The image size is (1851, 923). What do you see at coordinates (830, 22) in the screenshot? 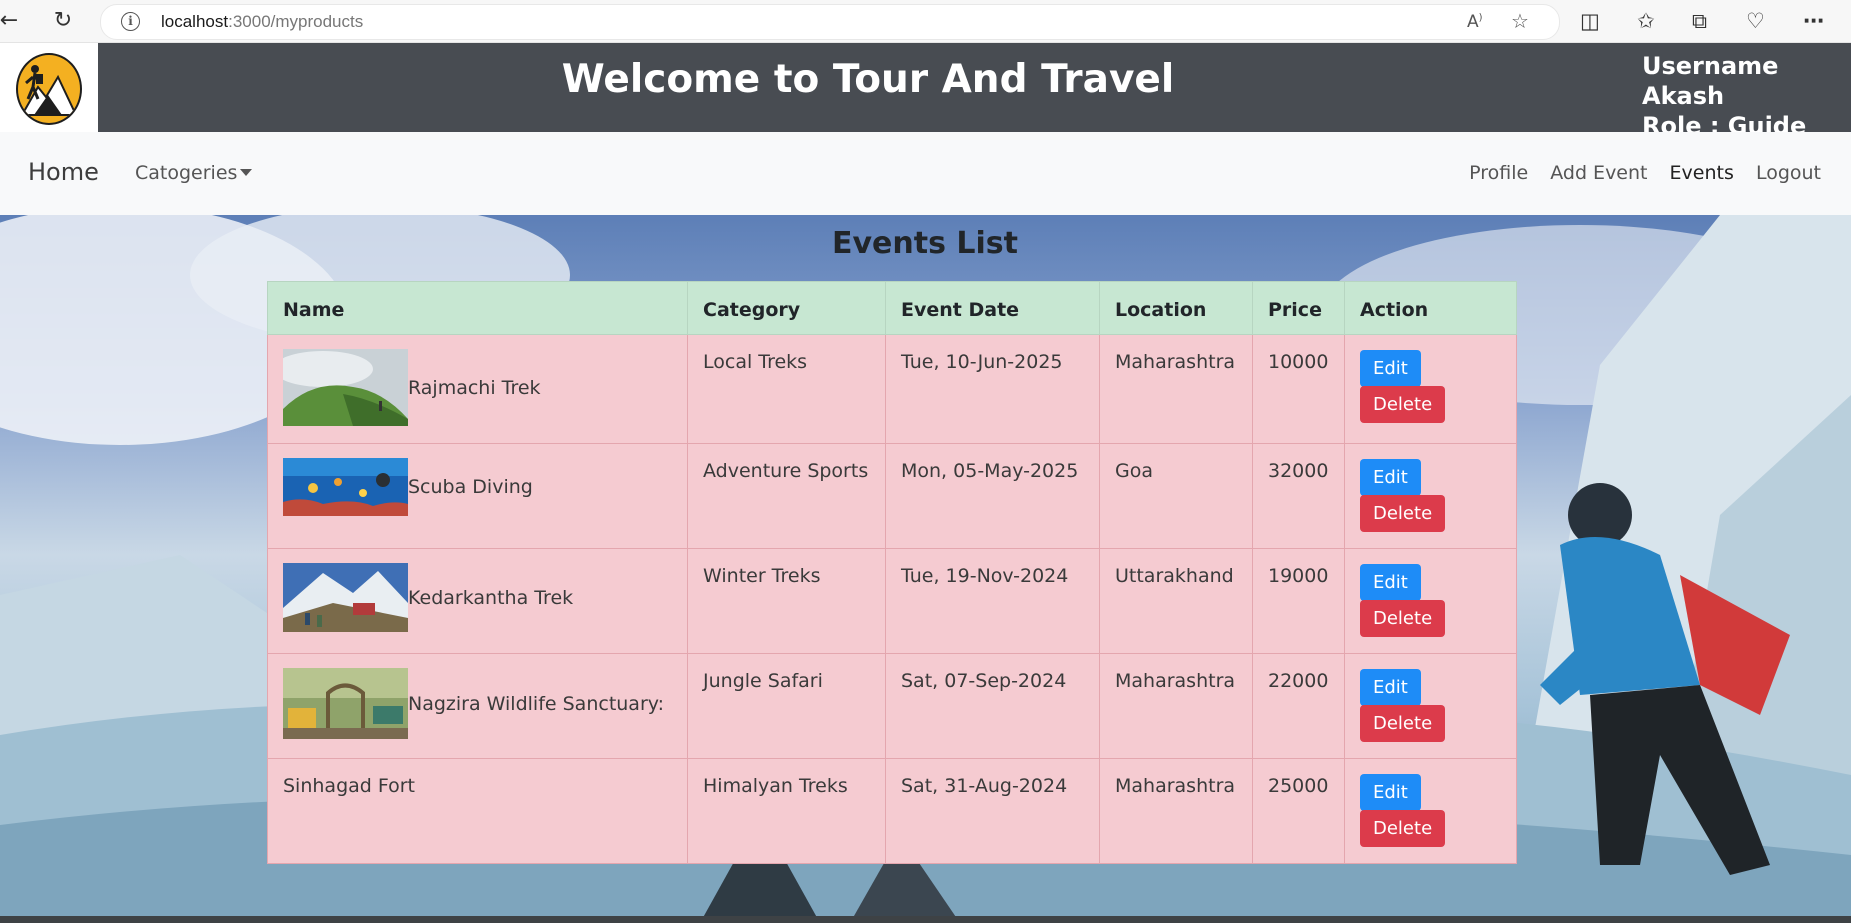
I see `address-bar: i localhost:3000/myproducts A) ☆` at bounding box center [830, 22].